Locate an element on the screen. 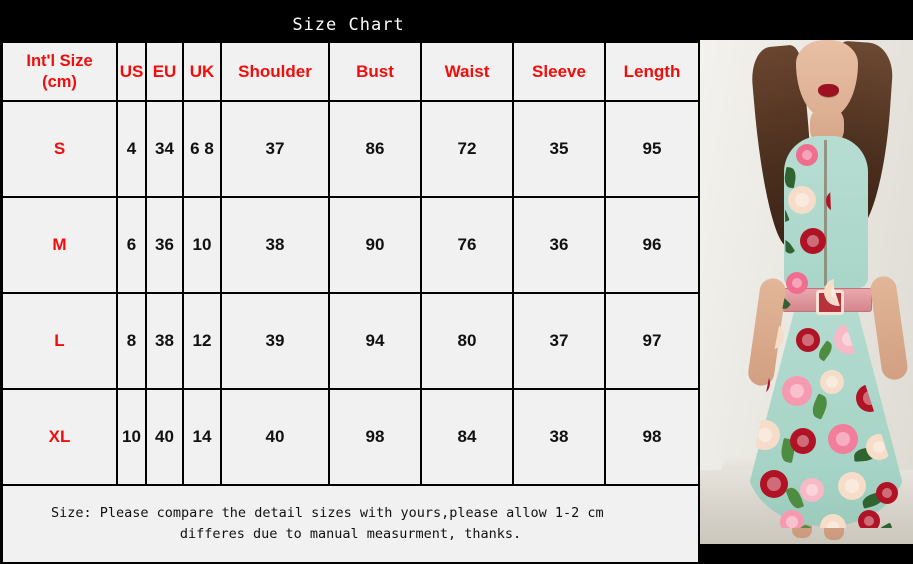  cell-eu-s: 34 is located at coordinates (164, 149).